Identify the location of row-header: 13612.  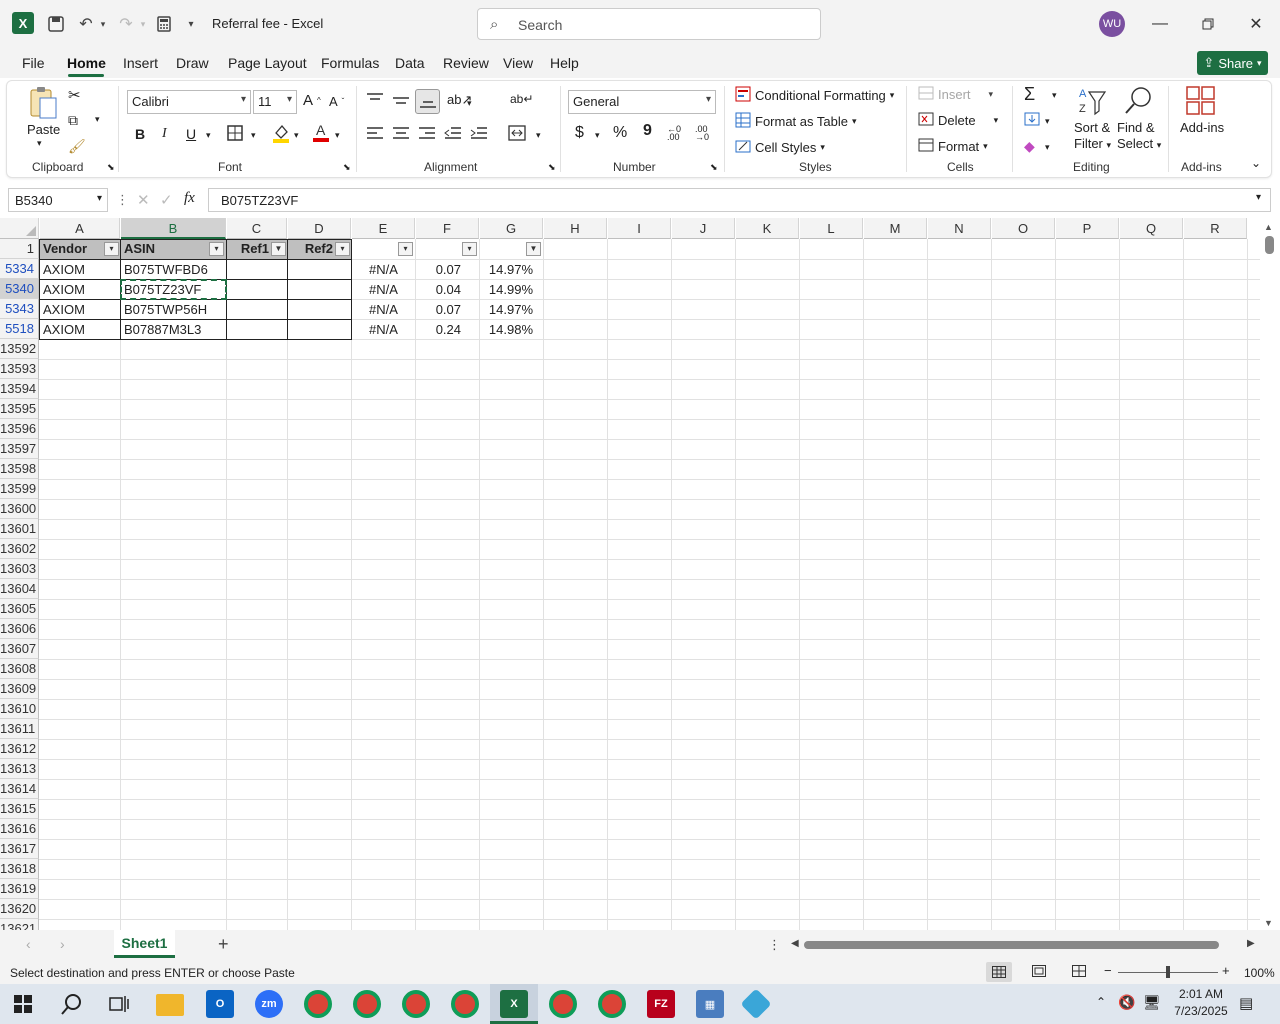
(19, 749).